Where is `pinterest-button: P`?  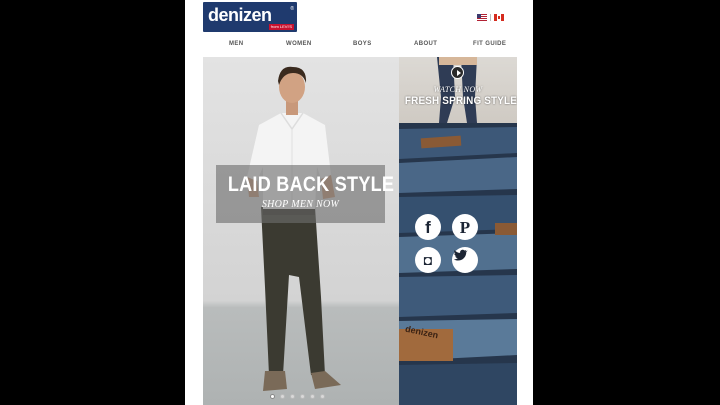
pinterest-button: P is located at coordinates (465, 227).